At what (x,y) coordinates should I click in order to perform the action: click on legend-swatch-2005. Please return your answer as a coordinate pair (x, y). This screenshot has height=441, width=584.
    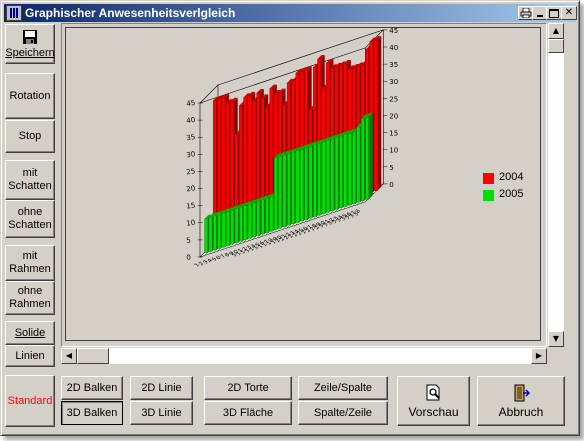
    Looking at the image, I should click on (488, 195).